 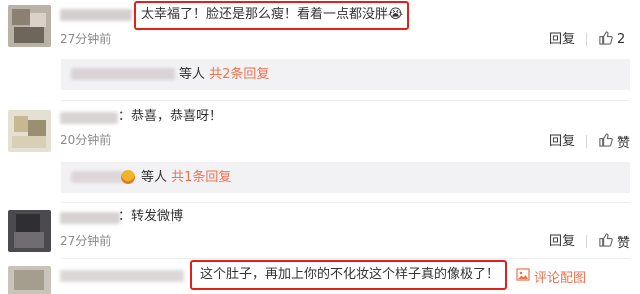 I want to click on comment-image-link: 评论配图, so click(x=551, y=276).